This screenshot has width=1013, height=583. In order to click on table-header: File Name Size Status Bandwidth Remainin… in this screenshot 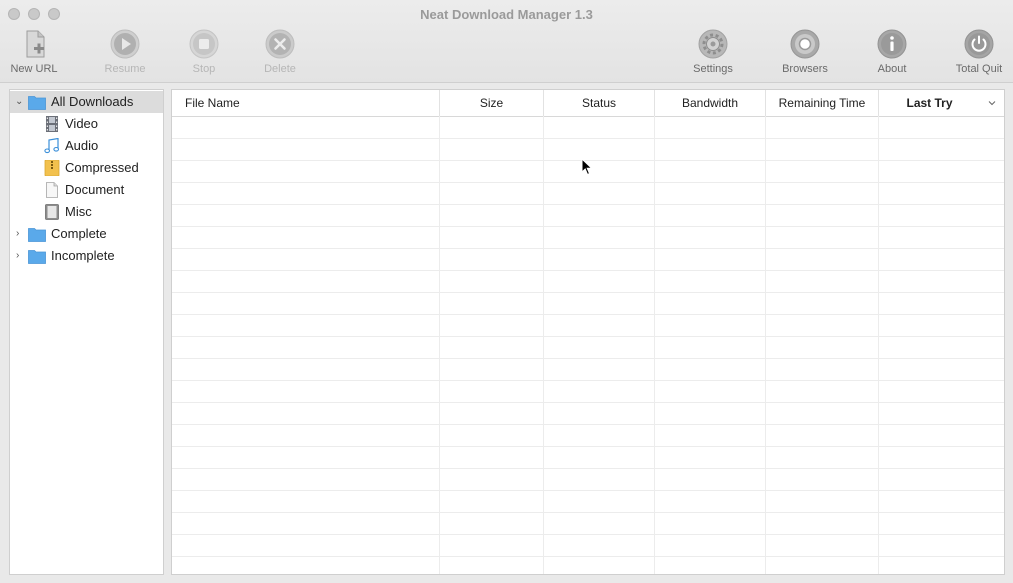, I will do `click(588, 103)`.